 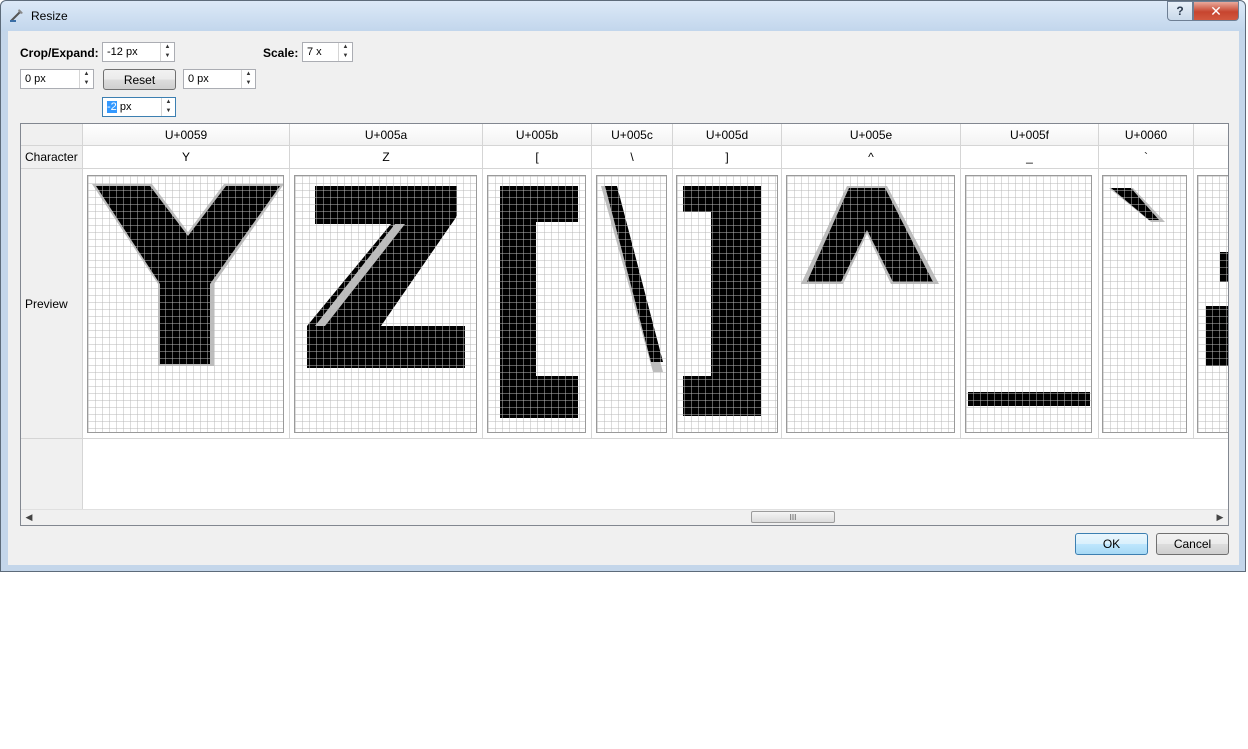 What do you see at coordinates (1211, 157) in the screenshot?
I see `character-cell` at bounding box center [1211, 157].